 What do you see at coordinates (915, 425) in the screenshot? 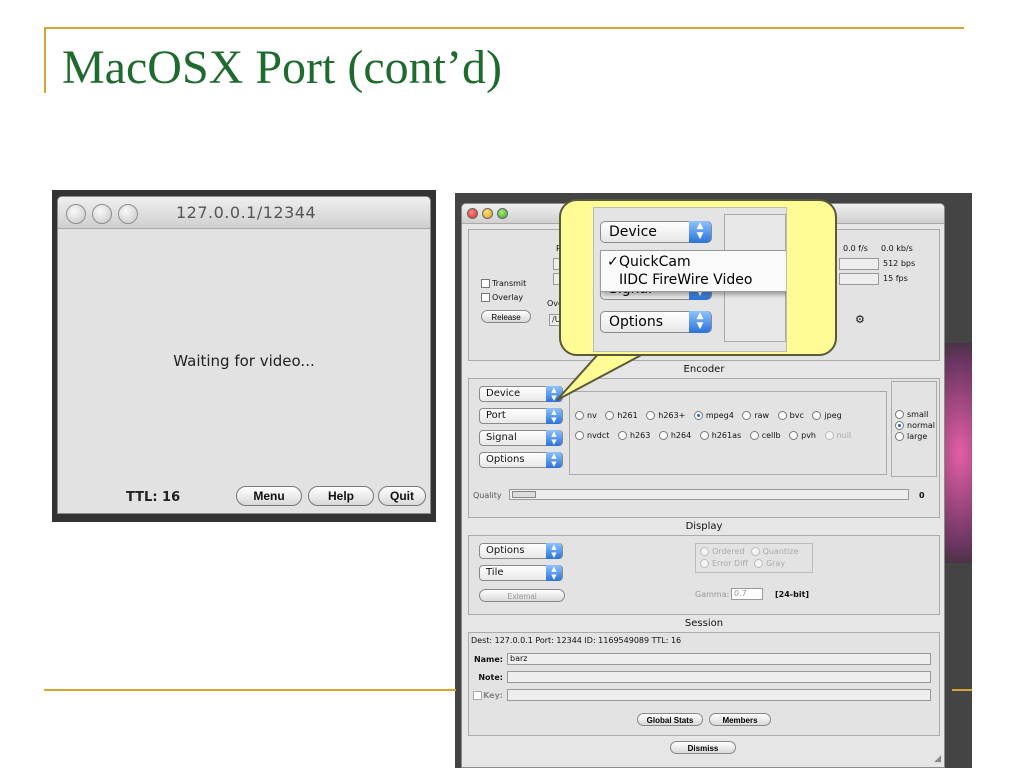
I see `size-normal: normal` at bounding box center [915, 425].